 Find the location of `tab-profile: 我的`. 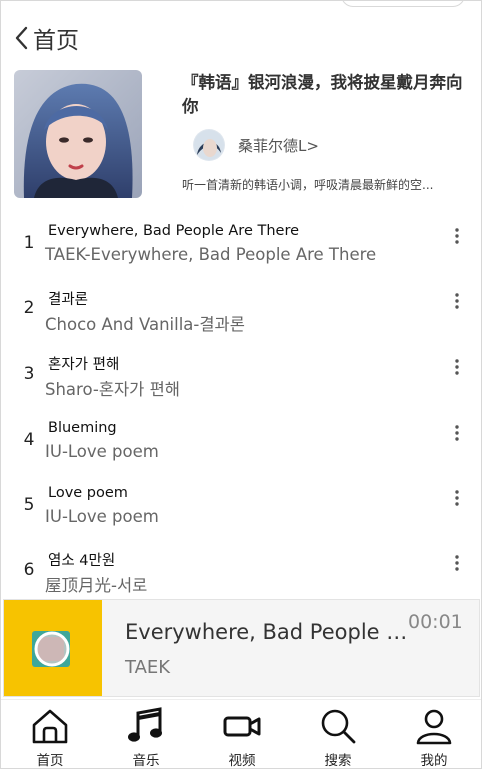

tab-profile: 我的 is located at coordinates (433, 734).